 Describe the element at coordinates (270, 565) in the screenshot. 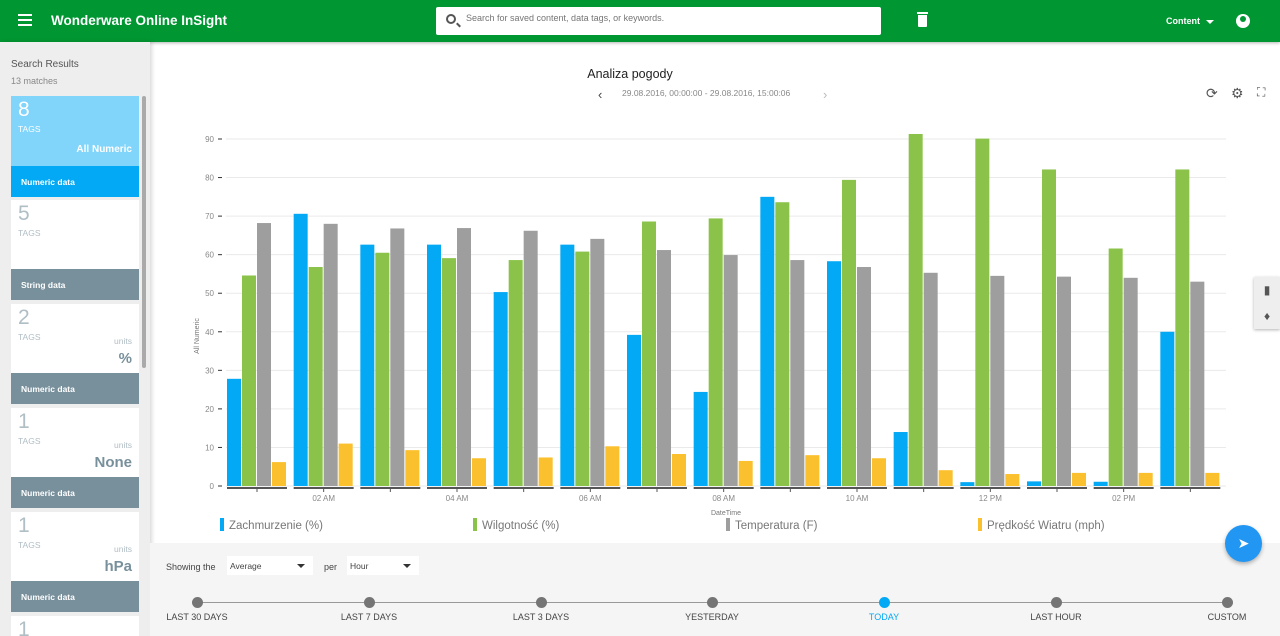

I see `aggregate-select: Average` at that location.